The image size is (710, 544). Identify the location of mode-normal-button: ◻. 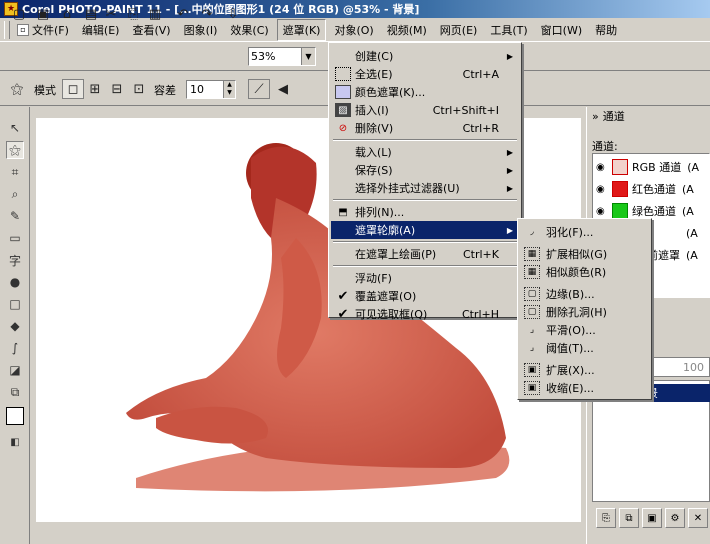
(73, 89).